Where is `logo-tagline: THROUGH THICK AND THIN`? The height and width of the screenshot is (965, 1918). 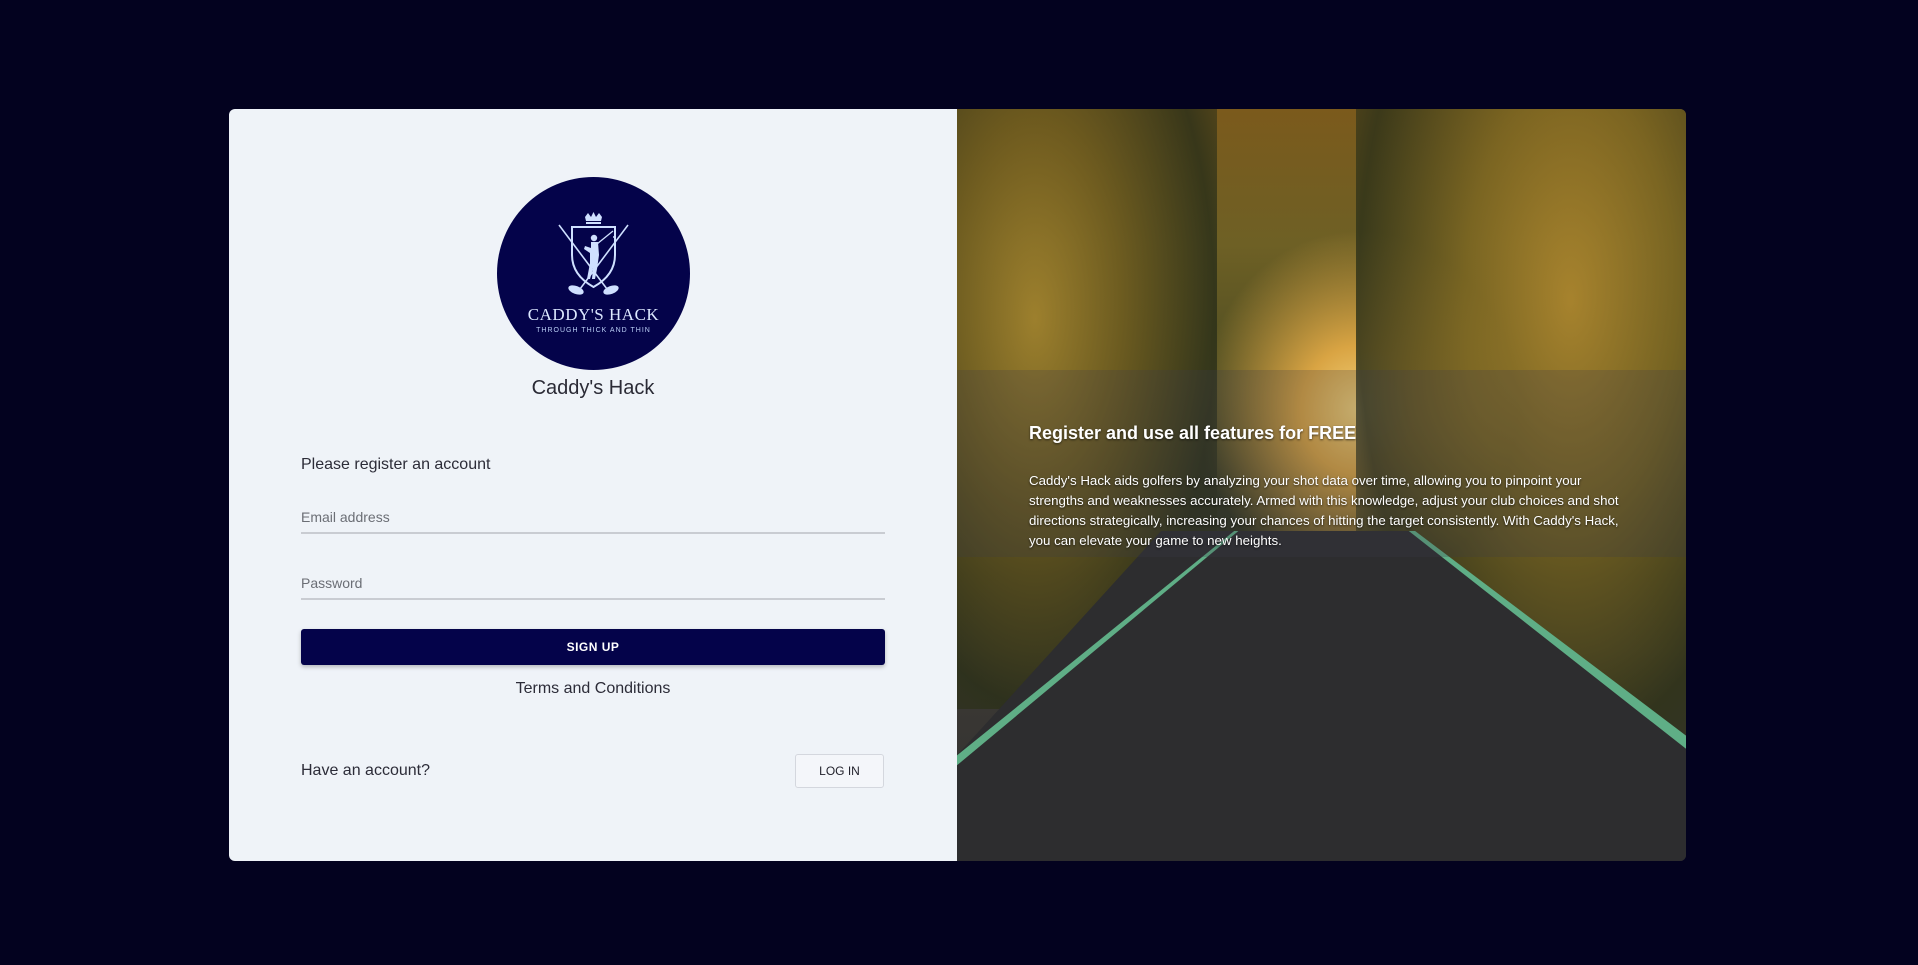 logo-tagline: THROUGH THICK AND THIN is located at coordinates (593, 330).